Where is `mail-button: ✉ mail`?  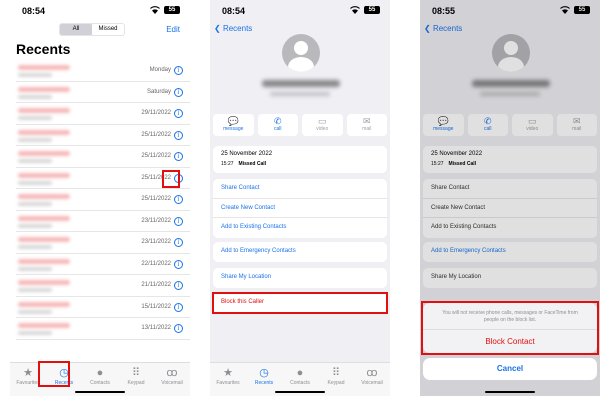
mail-button: ✉ mail is located at coordinates (366, 125).